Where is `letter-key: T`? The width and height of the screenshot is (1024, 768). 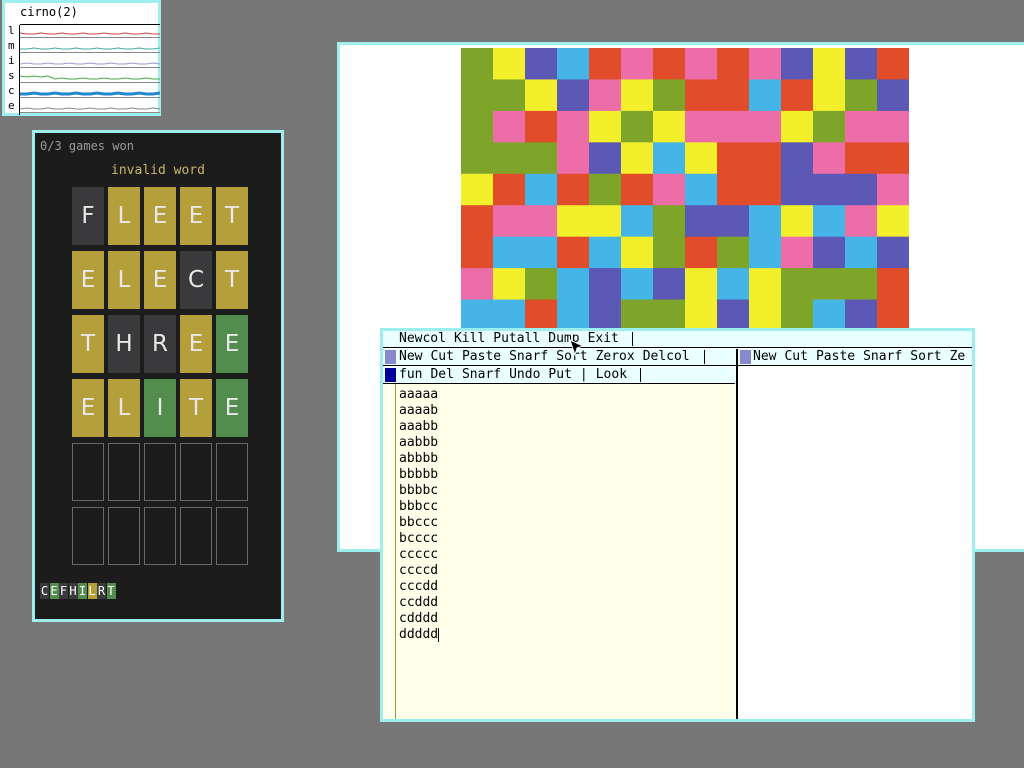
letter-key: T is located at coordinates (111, 591).